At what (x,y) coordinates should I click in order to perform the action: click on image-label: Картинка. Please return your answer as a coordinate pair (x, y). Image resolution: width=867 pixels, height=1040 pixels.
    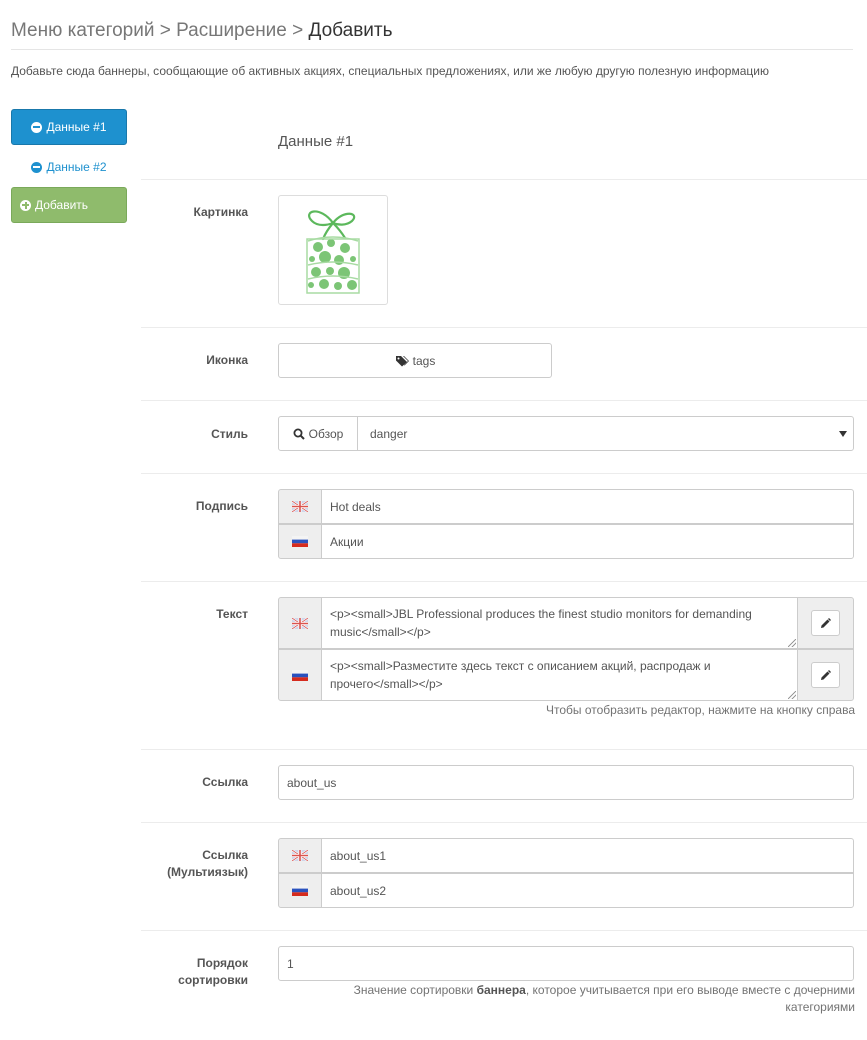
    Looking at the image, I should click on (221, 212).